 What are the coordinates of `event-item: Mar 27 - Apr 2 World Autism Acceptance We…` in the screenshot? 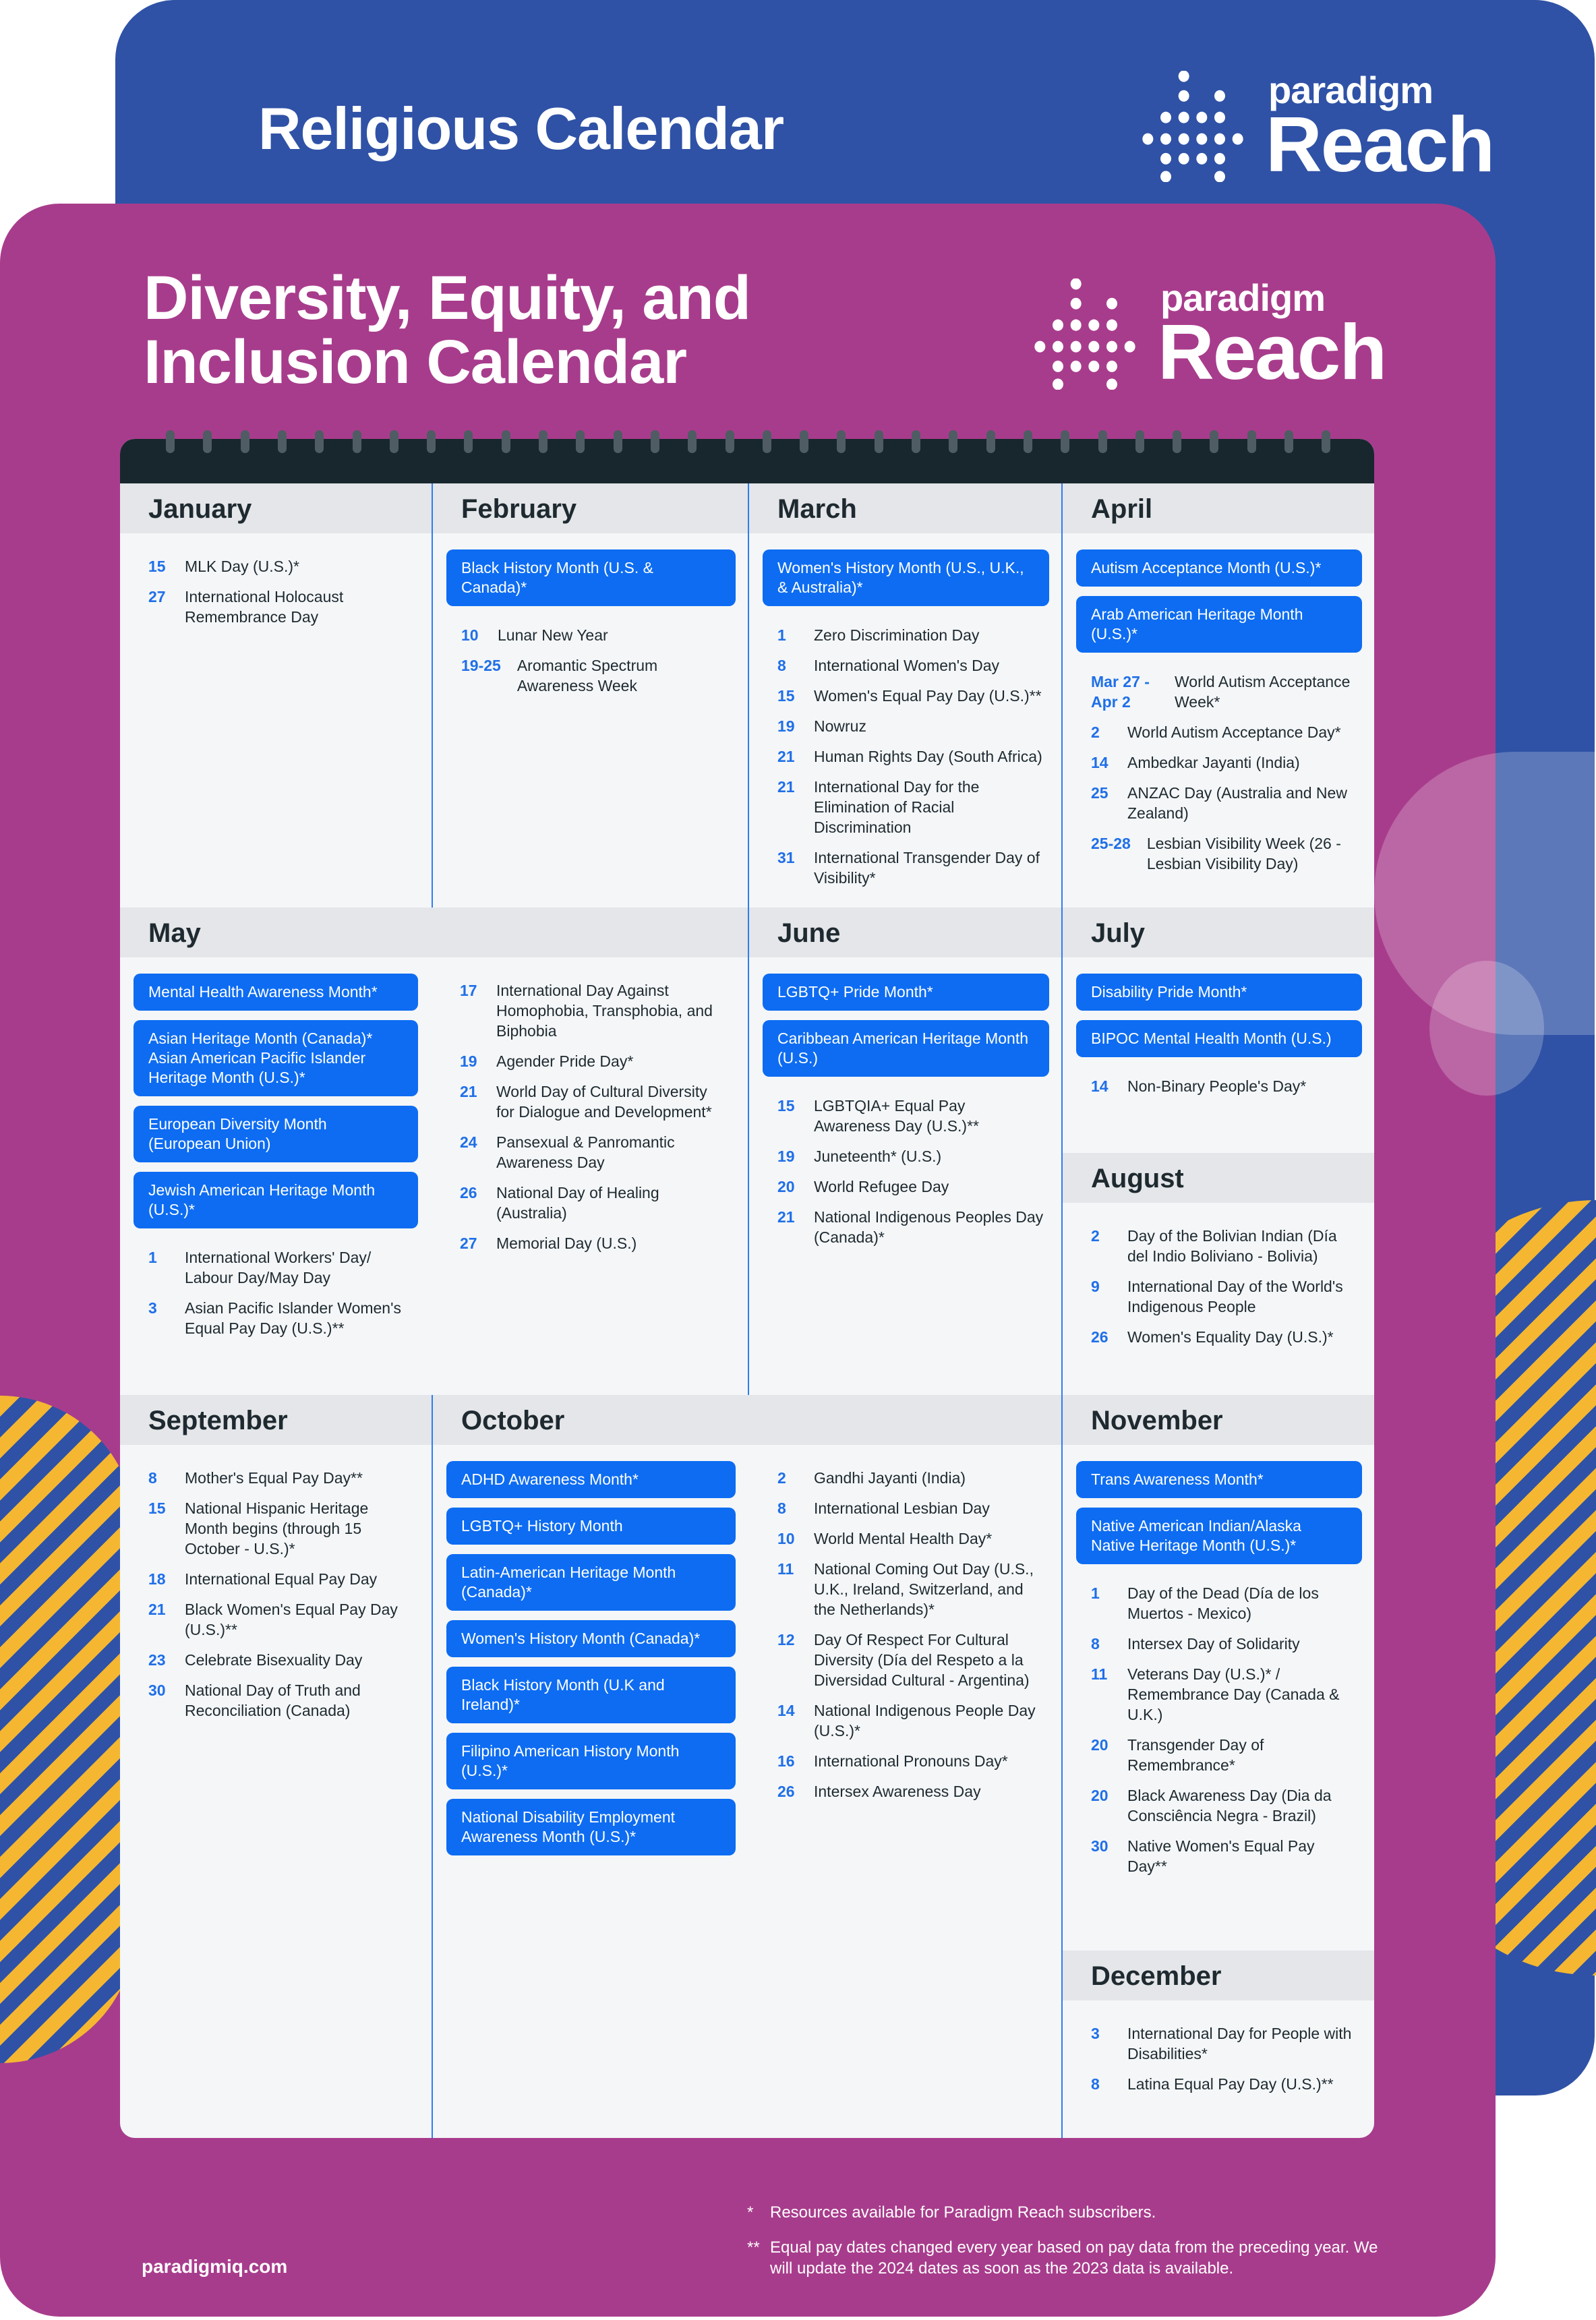 It's located at (1218, 692).